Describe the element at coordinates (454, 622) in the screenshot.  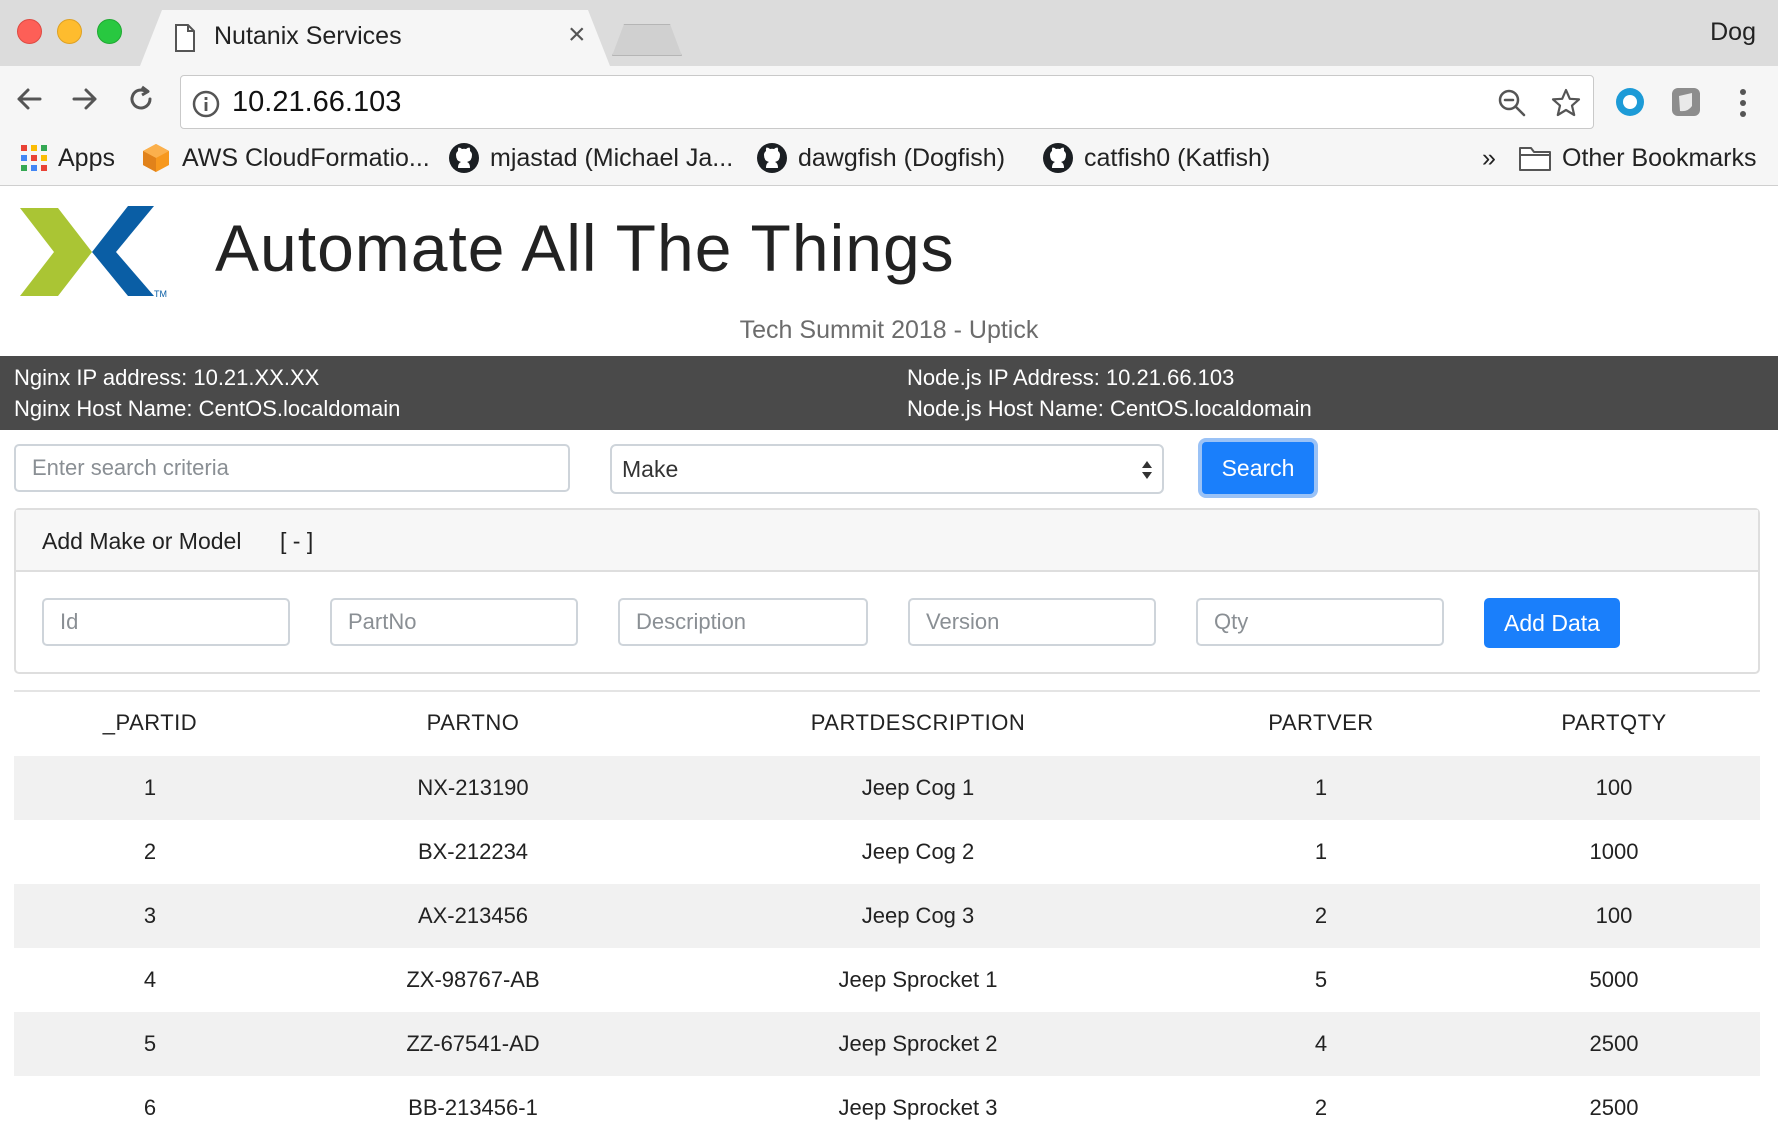
I see `partno-input` at that location.